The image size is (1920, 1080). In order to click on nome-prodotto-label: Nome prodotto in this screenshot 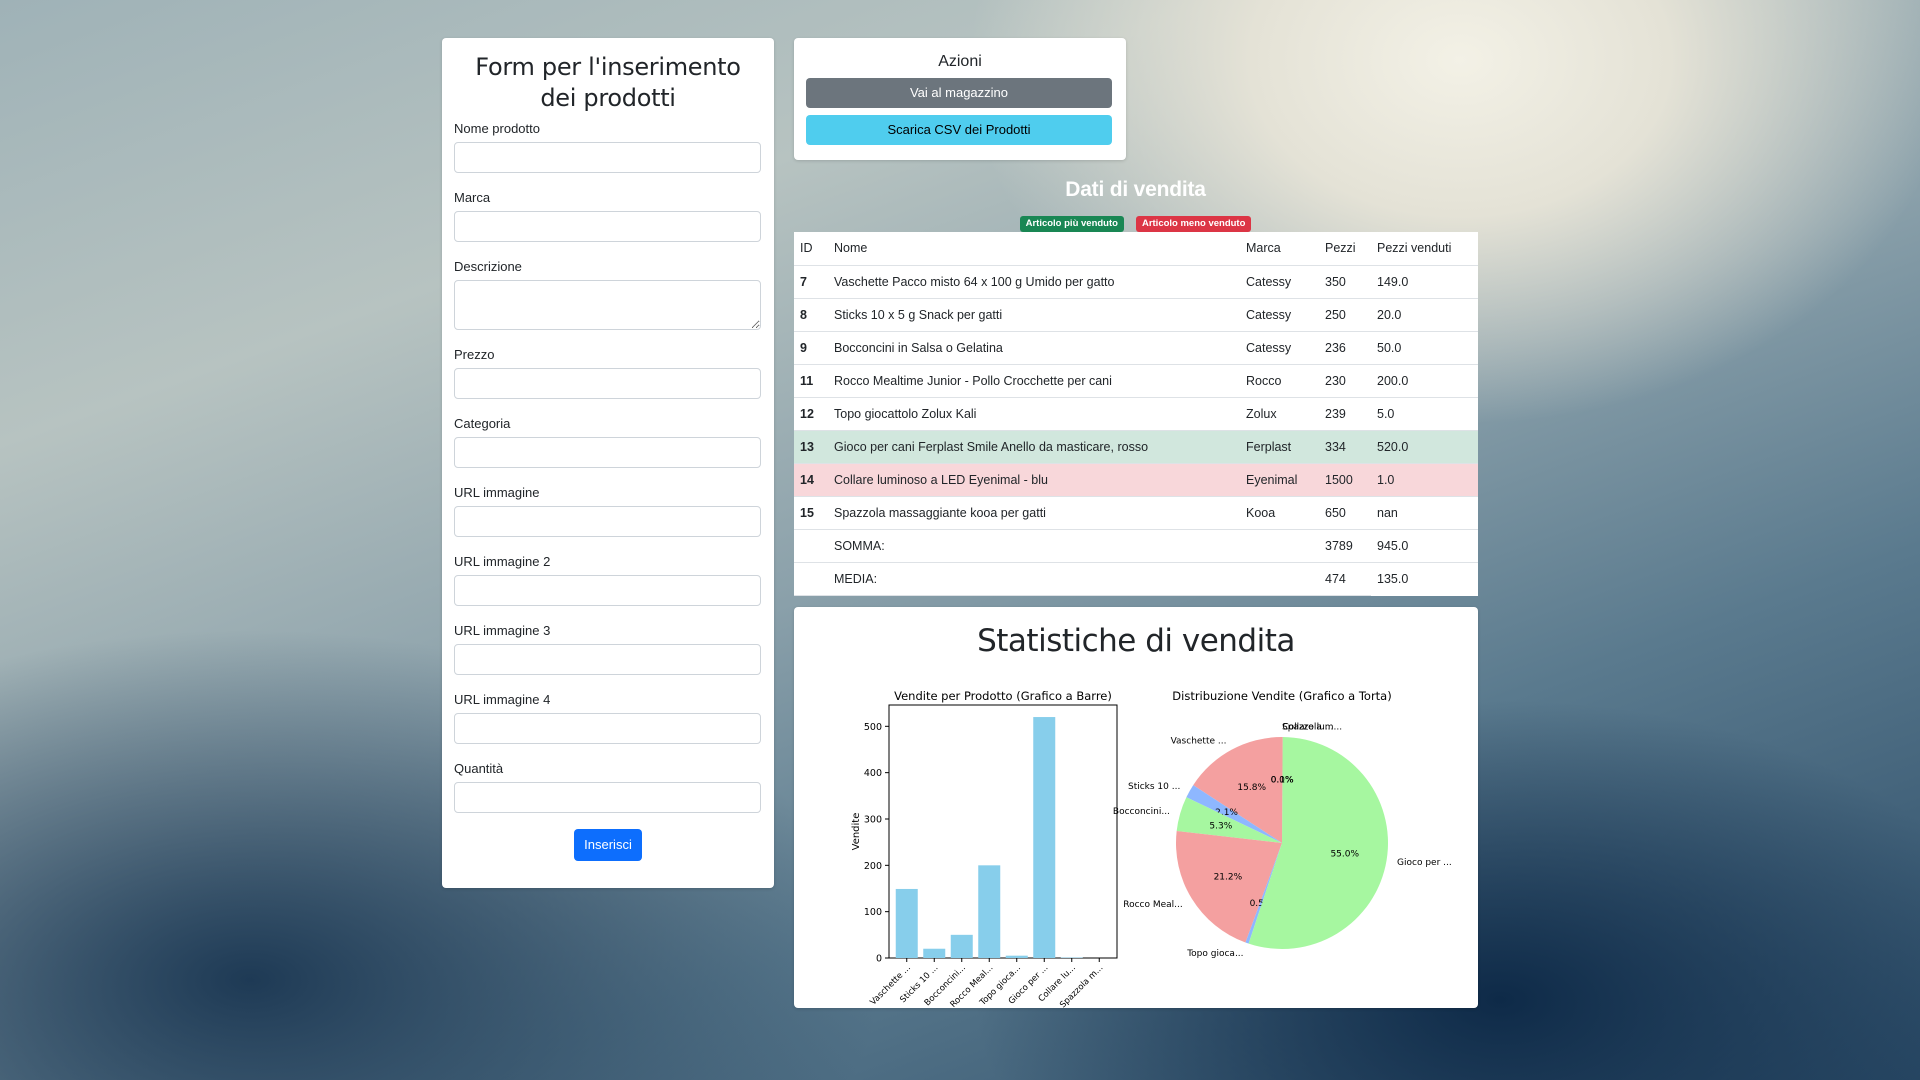, I will do `click(497, 128)`.